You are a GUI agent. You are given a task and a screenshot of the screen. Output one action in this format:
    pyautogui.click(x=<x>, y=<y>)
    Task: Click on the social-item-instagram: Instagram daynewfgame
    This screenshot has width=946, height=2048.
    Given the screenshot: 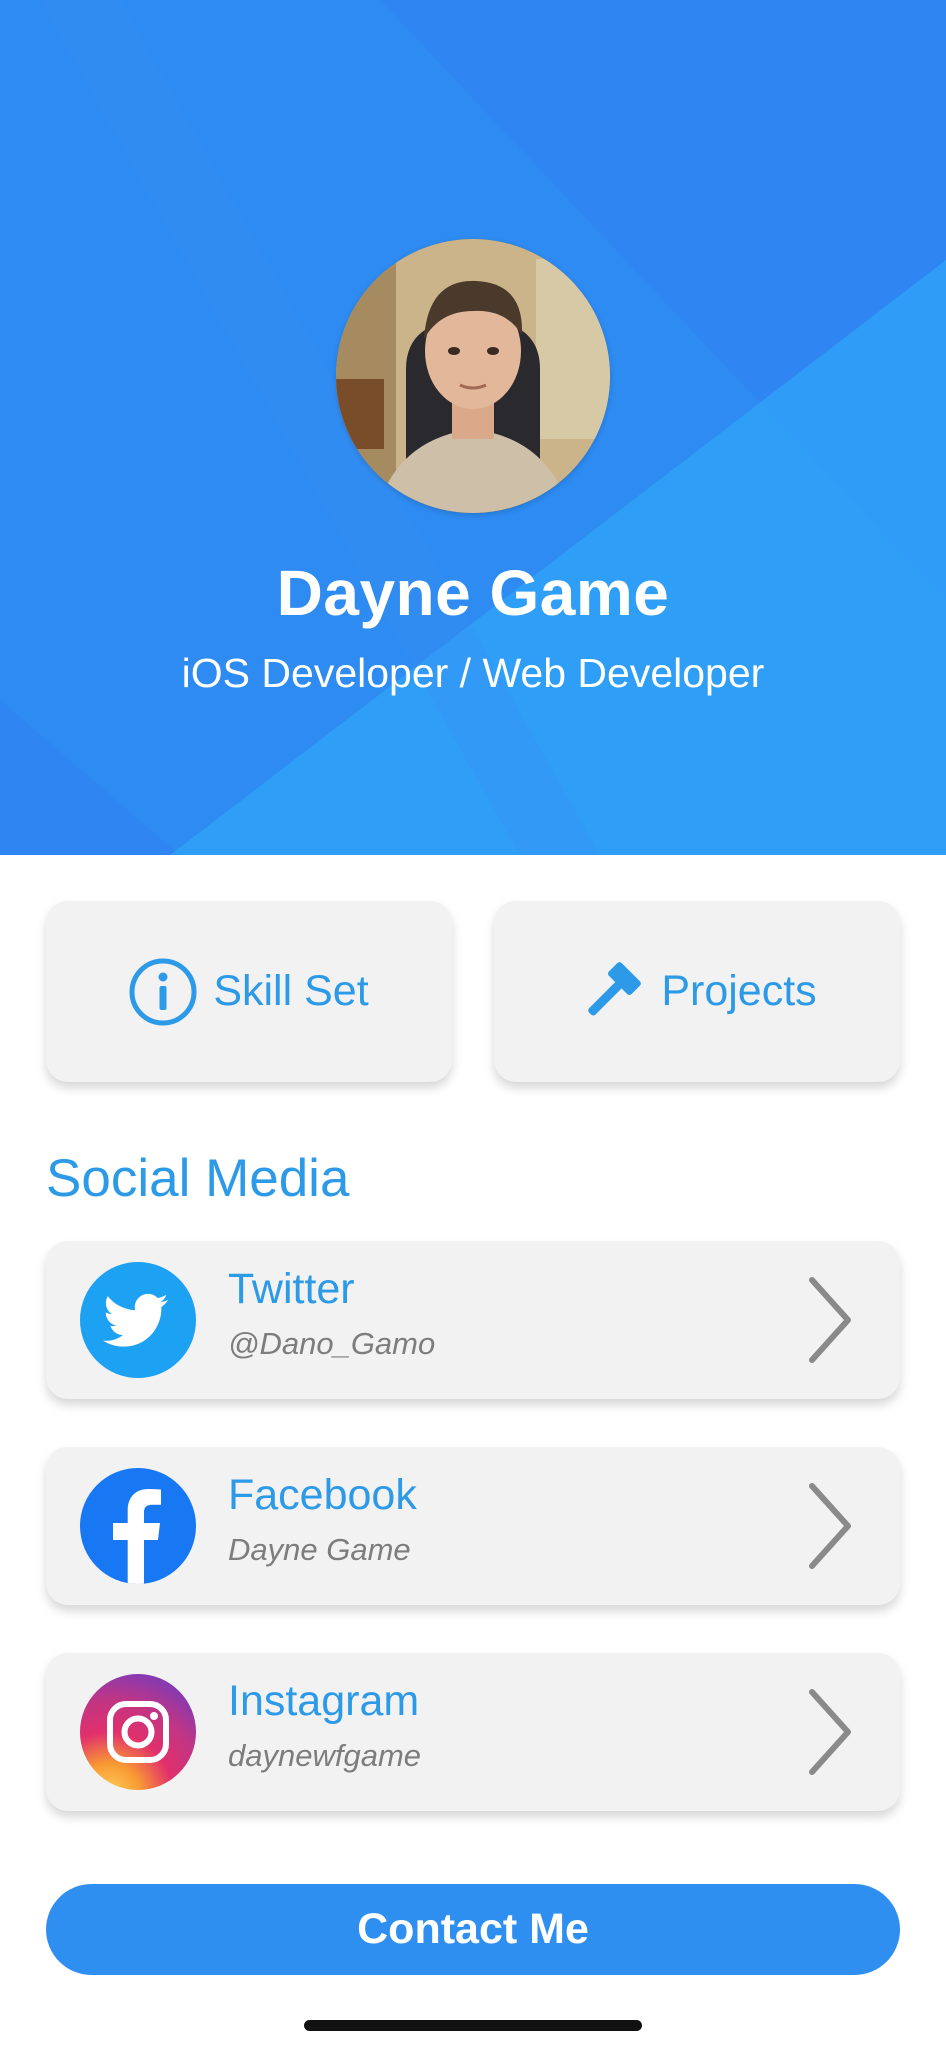 What is the action you would take?
    pyautogui.click(x=473, y=1732)
    